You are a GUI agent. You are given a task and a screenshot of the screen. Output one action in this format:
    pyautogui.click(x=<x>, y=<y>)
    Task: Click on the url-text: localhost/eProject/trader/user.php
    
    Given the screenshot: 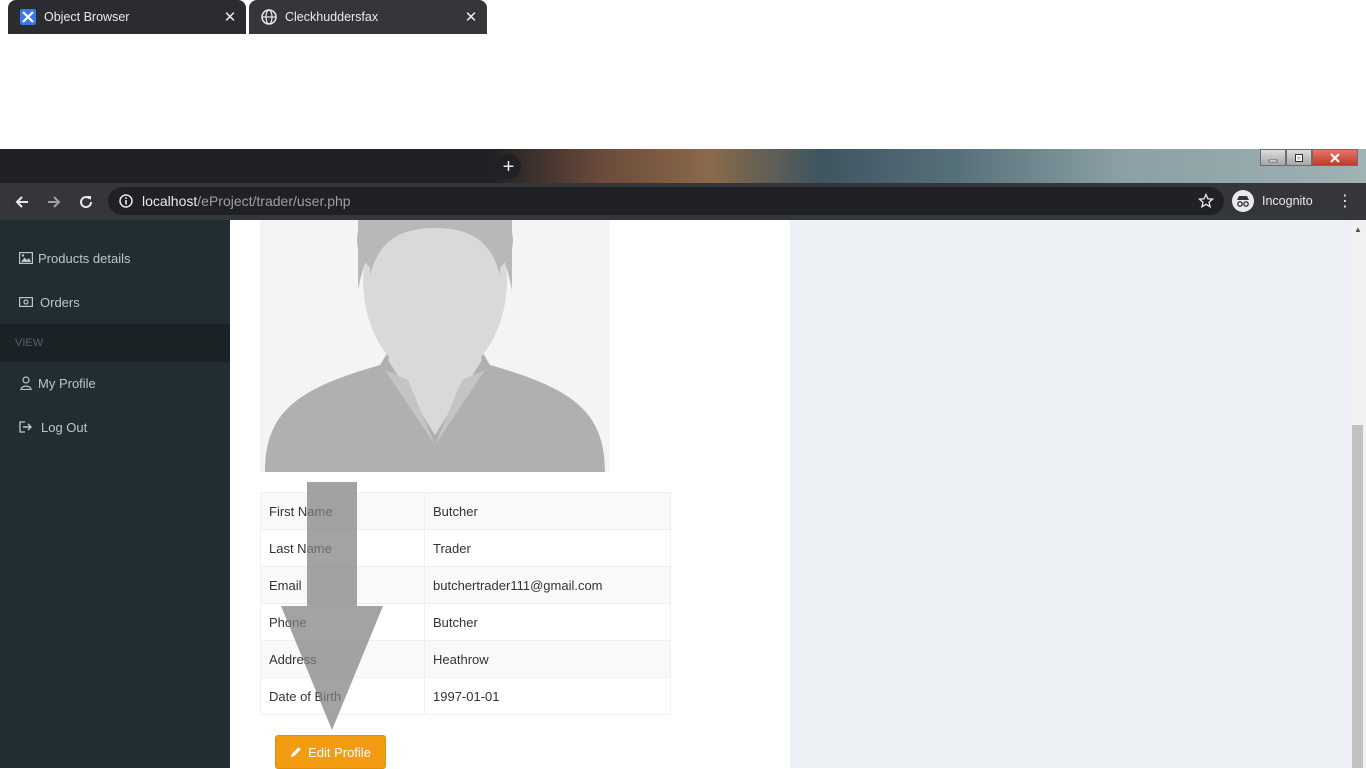 What is the action you would take?
    pyautogui.click(x=246, y=201)
    